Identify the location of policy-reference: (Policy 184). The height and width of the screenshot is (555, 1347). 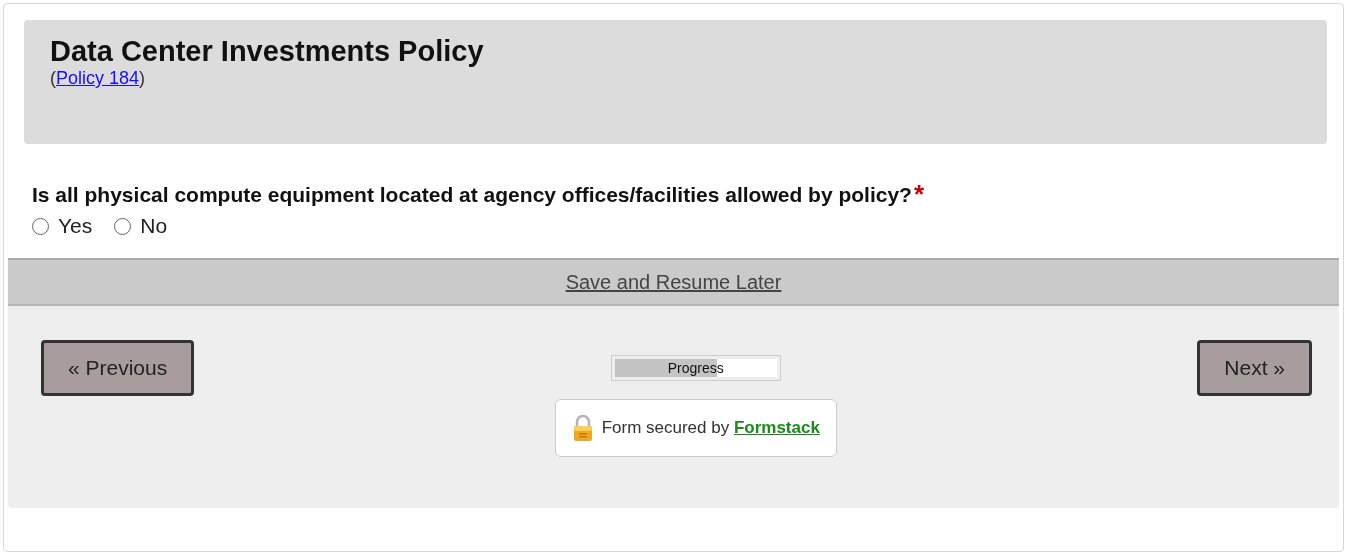
(98, 78).